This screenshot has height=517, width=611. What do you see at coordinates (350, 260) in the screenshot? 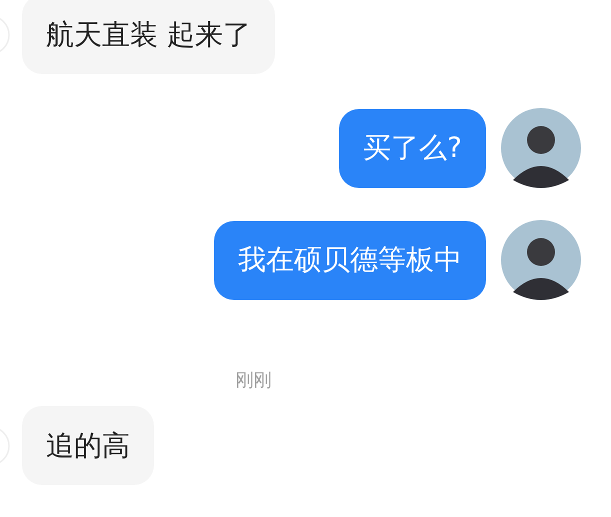
I see `message-bubble: 我在硕贝德等板中` at bounding box center [350, 260].